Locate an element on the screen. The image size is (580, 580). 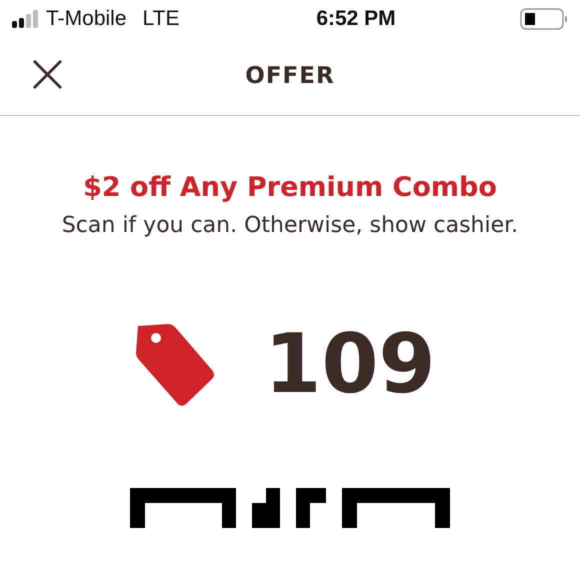
offer-code: 109 is located at coordinates (350, 365).